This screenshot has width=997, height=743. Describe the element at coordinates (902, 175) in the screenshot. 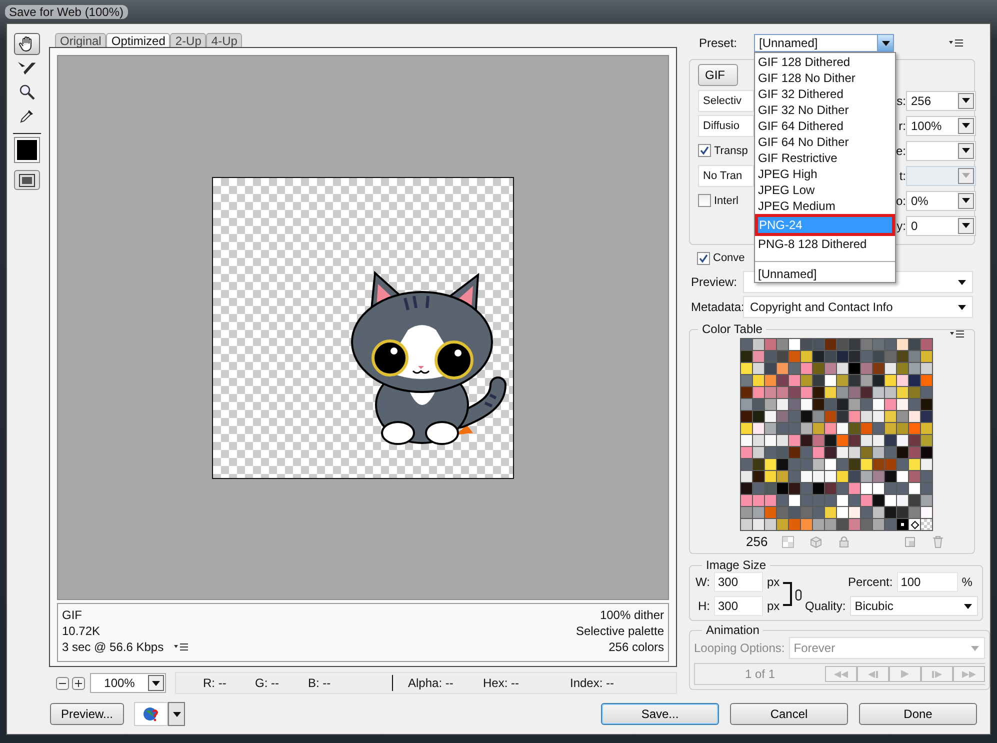

I see `option-label: t:` at that location.